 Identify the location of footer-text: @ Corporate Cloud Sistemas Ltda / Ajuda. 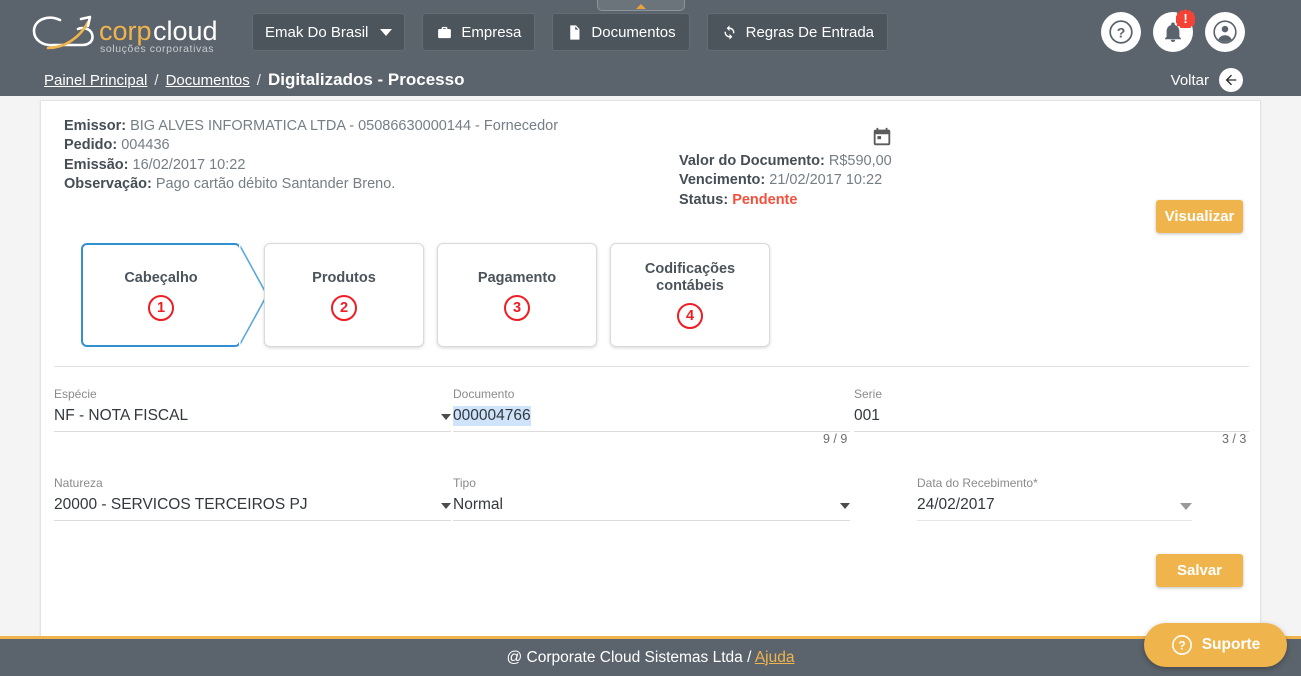
(650, 658).